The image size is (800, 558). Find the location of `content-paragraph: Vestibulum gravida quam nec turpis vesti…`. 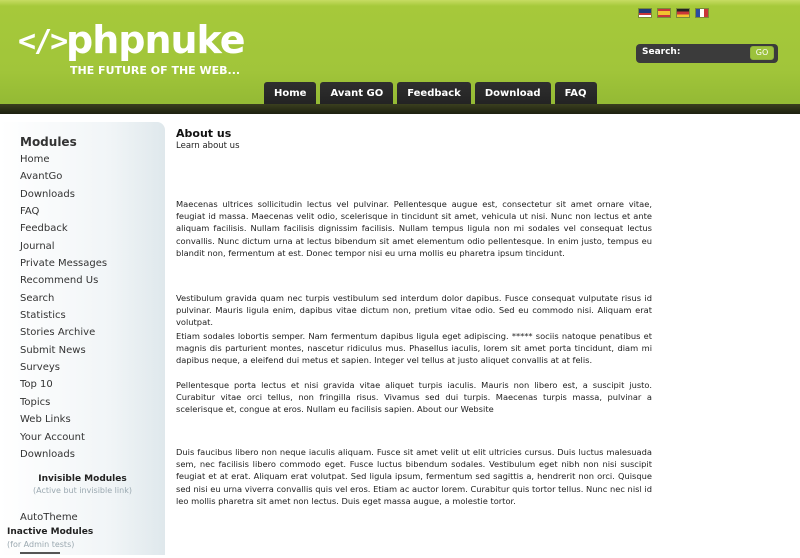

content-paragraph: Vestibulum gravida quam nec turpis vesti… is located at coordinates (414, 310).